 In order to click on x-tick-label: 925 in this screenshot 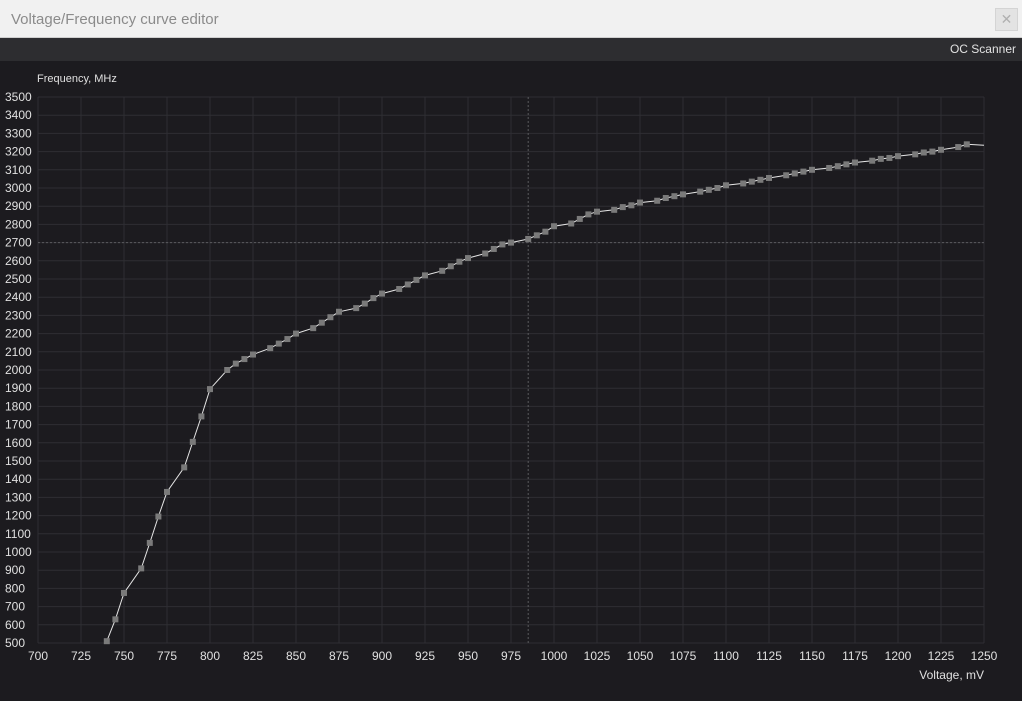, I will do `click(425, 656)`.